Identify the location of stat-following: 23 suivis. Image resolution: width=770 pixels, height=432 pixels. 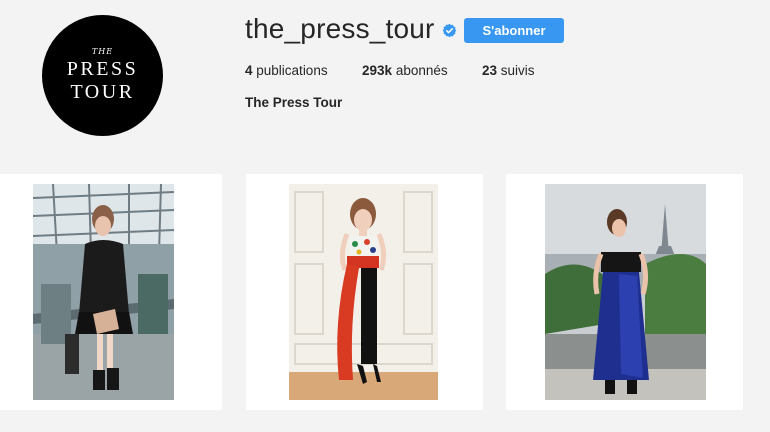
(508, 70).